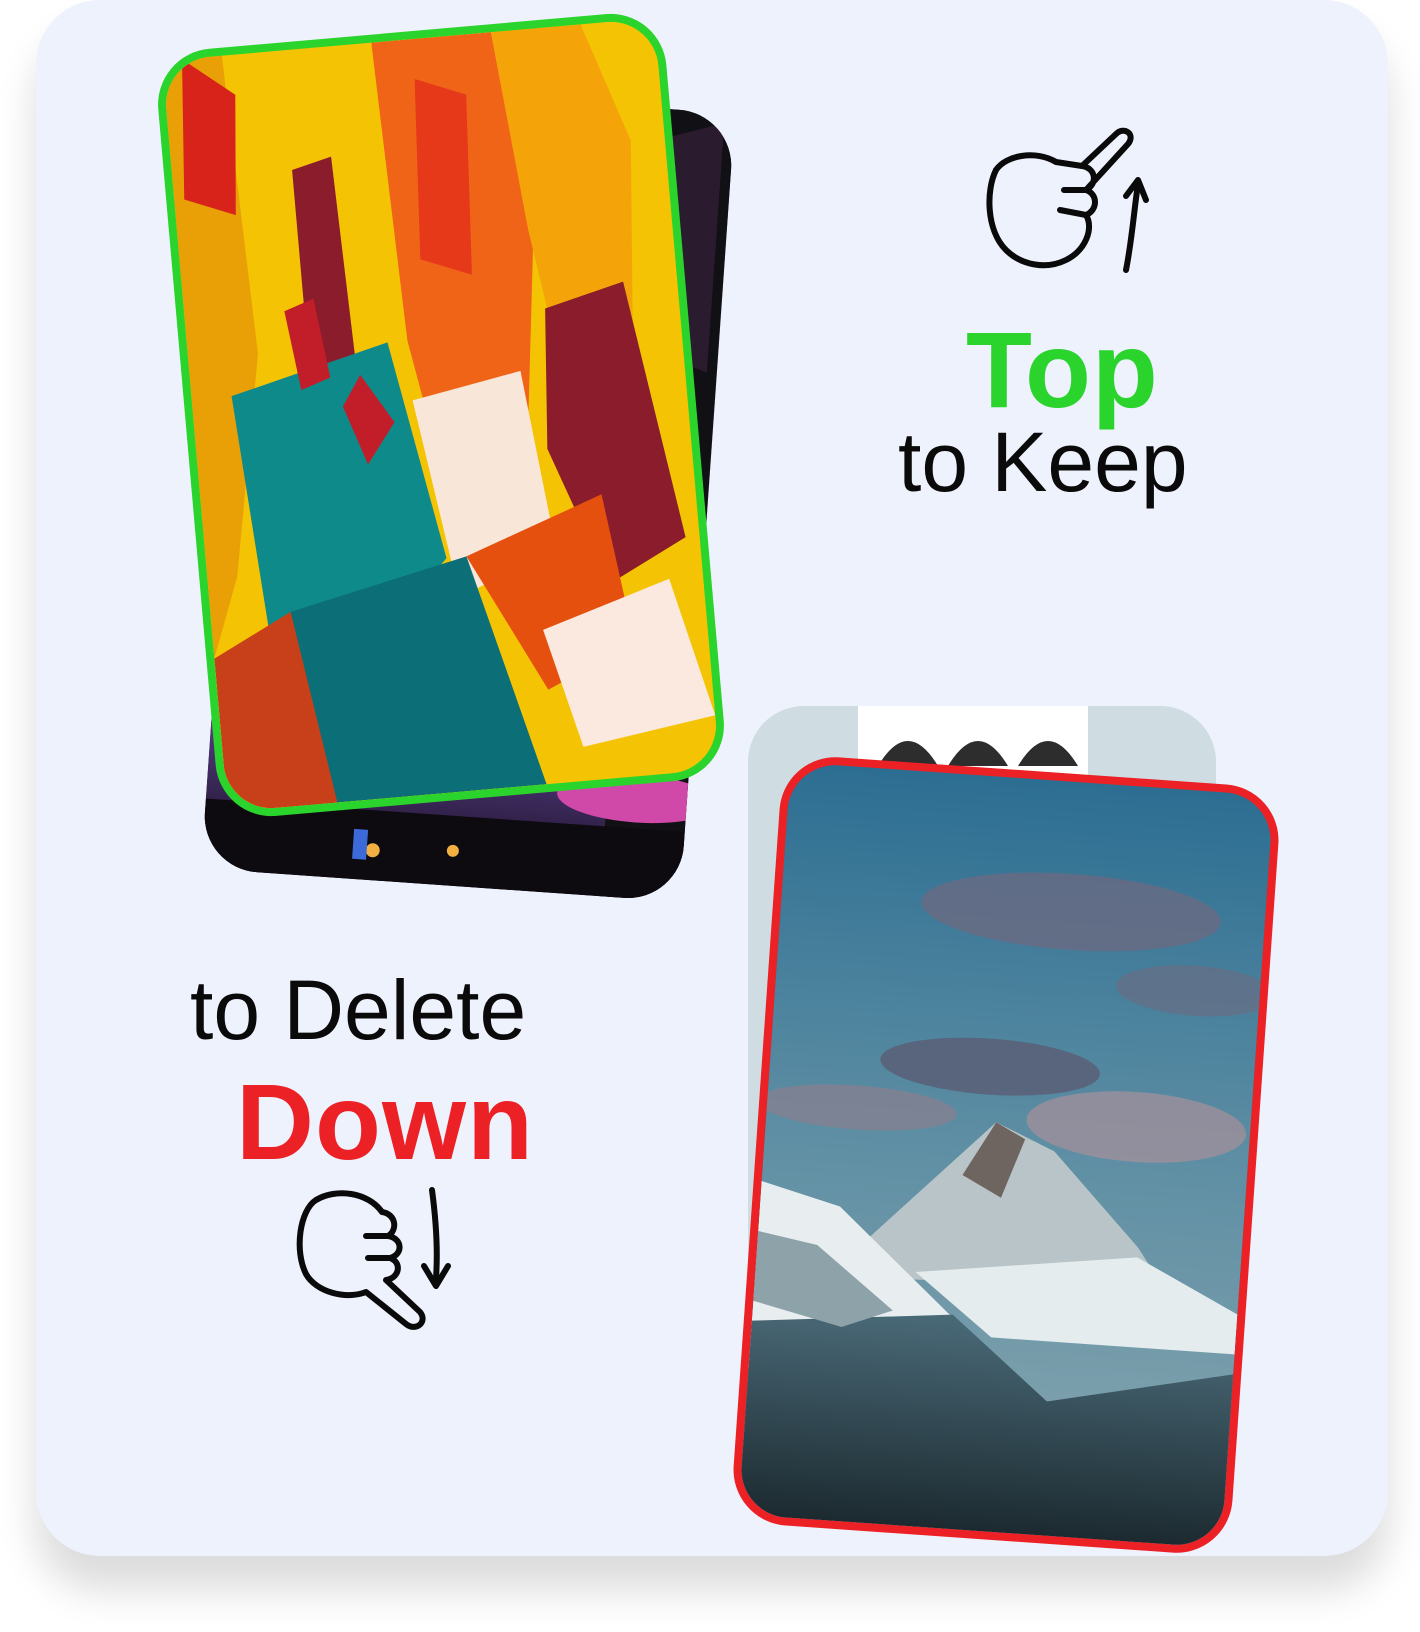 This screenshot has height=1632, width=1420. I want to click on keep-action-label: to Keep, so click(1043, 462).